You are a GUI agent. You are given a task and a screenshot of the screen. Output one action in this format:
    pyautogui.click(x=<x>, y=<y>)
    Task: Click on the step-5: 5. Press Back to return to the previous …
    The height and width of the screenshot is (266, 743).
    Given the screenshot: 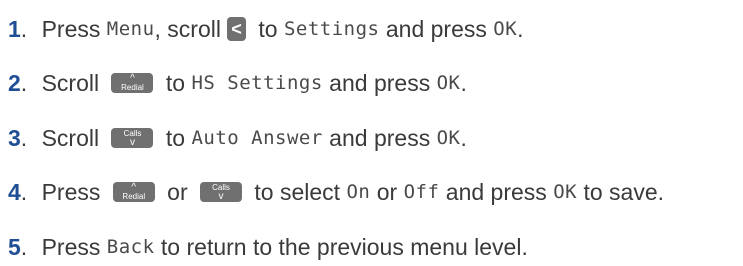 What is the action you would take?
    pyautogui.click(x=268, y=247)
    